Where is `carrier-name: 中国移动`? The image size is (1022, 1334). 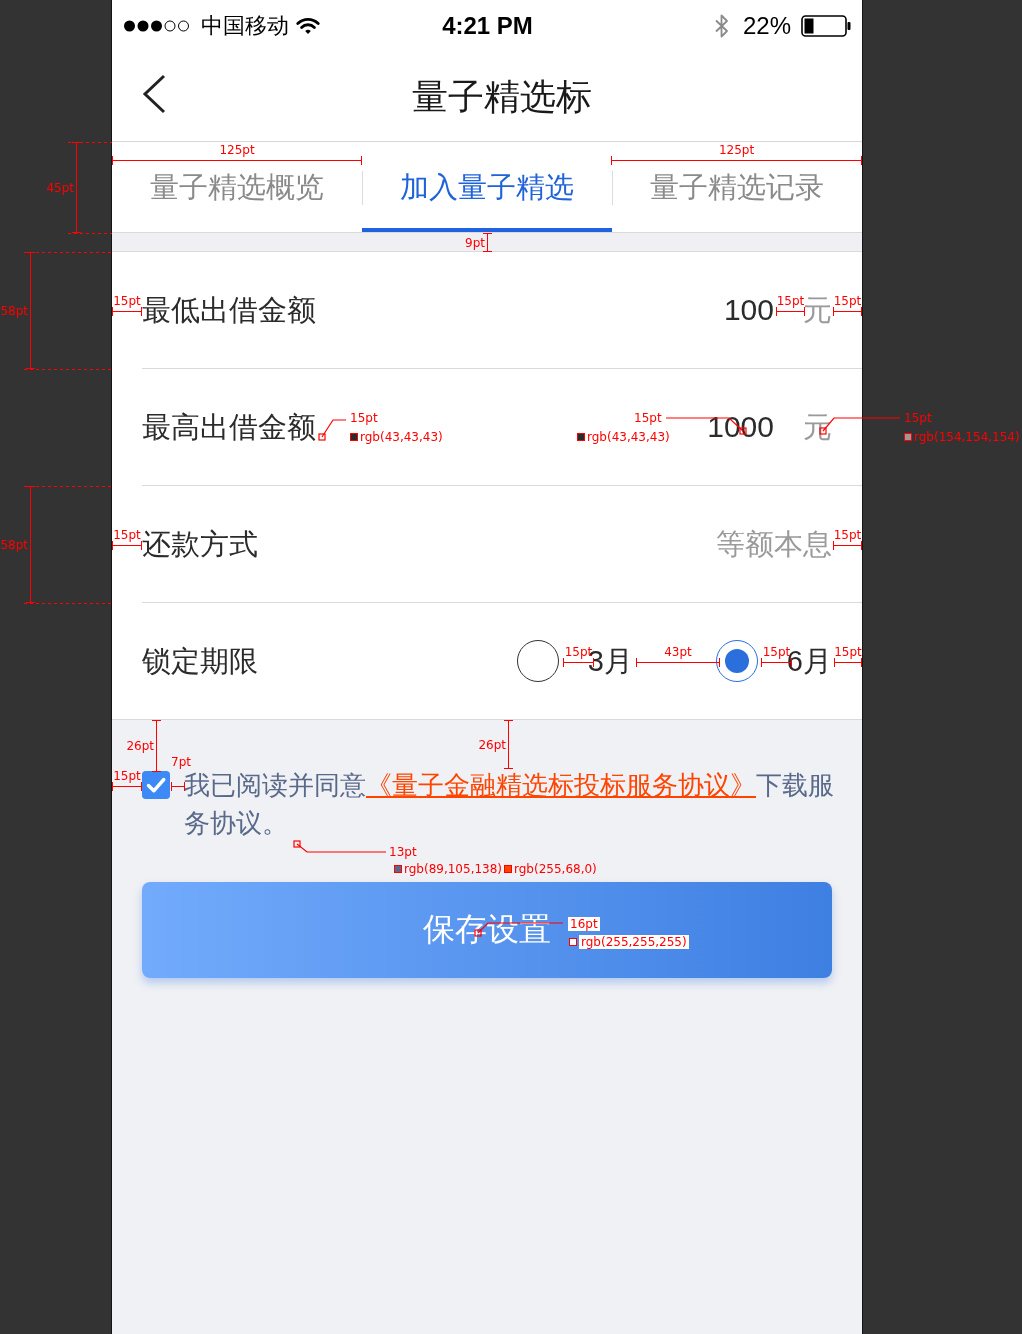
carrier-name: 中国移动 is located at coordinates (245, 26).